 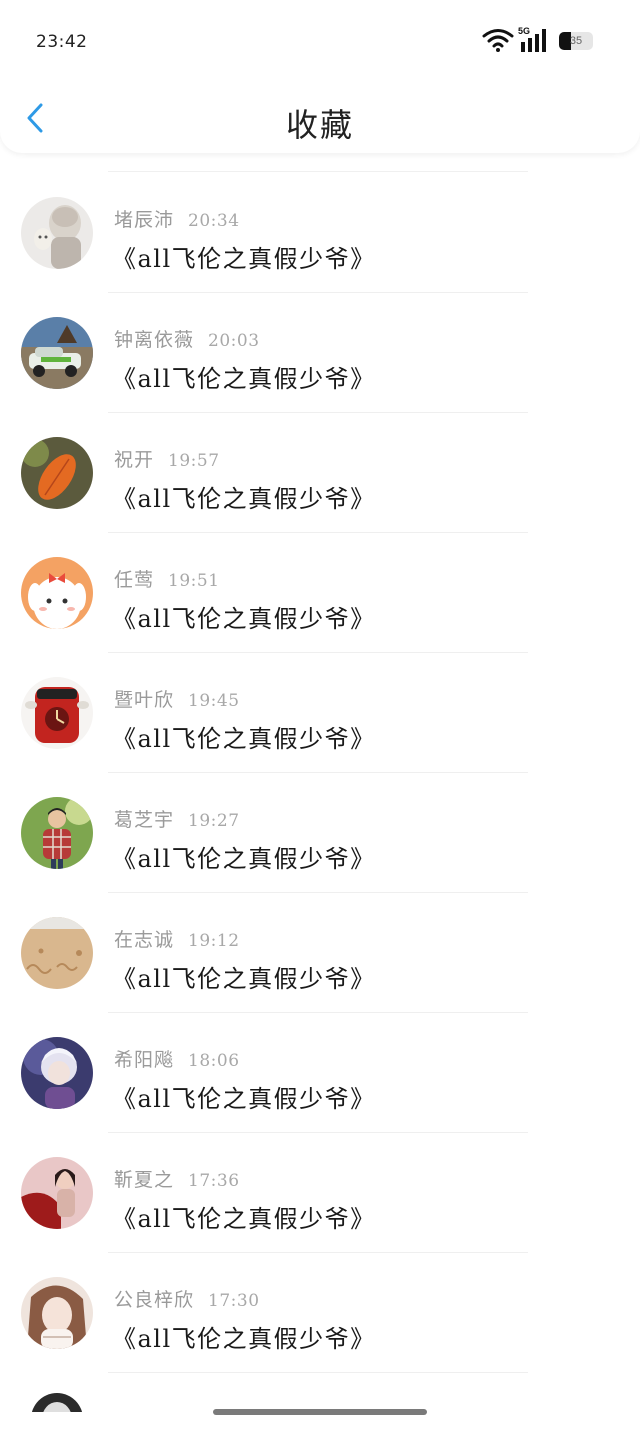 I want to click on favorite-item: 公良梓欣 17:30 《all飞伦之真假少爷》, so click(x=320, y=1313).